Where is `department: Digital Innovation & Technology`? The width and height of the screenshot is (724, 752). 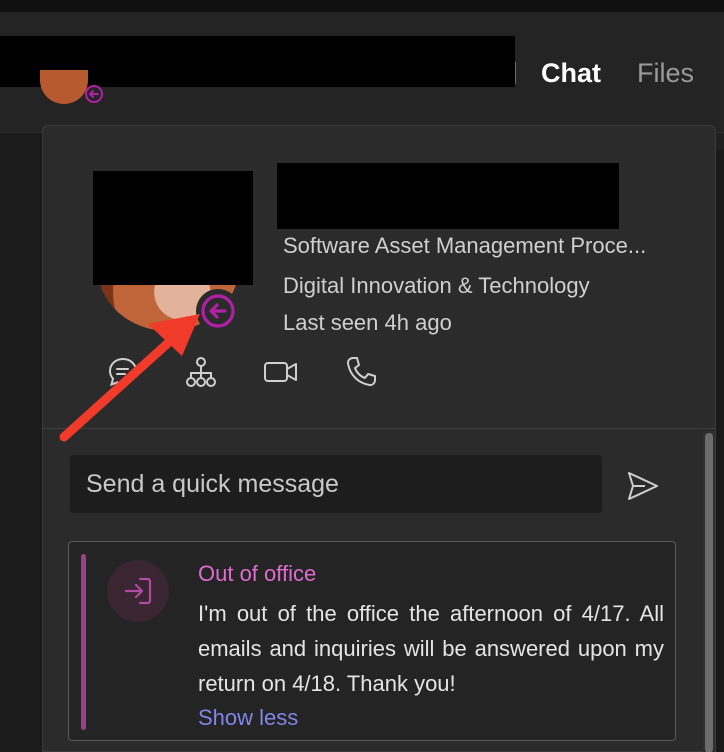
department: Digital Innovation & Technology is located at coordinates (436, 285).